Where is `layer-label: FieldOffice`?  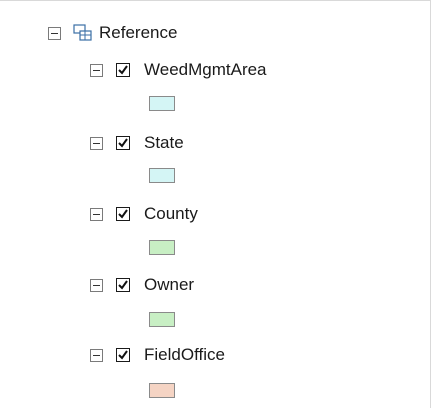
layer-label: FieldOffice is located at coordinates (184, 354).